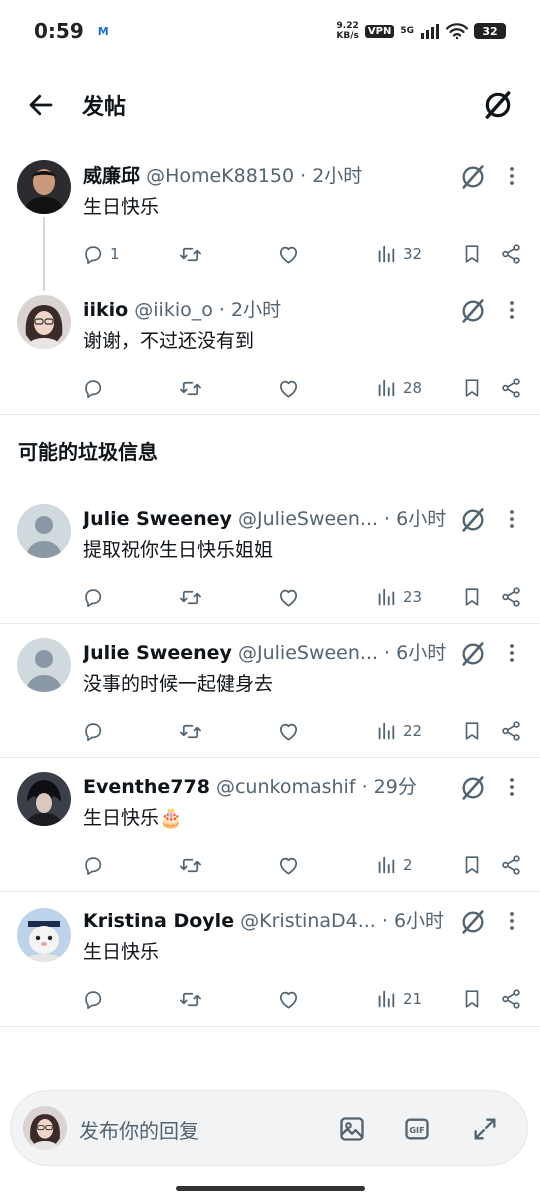 This screenshot has height=1200, width=540. Describe the element at coordinates (269, 1128) in the screenshot. I see `reply-composer: 发布你的回复 GIF` at that location.